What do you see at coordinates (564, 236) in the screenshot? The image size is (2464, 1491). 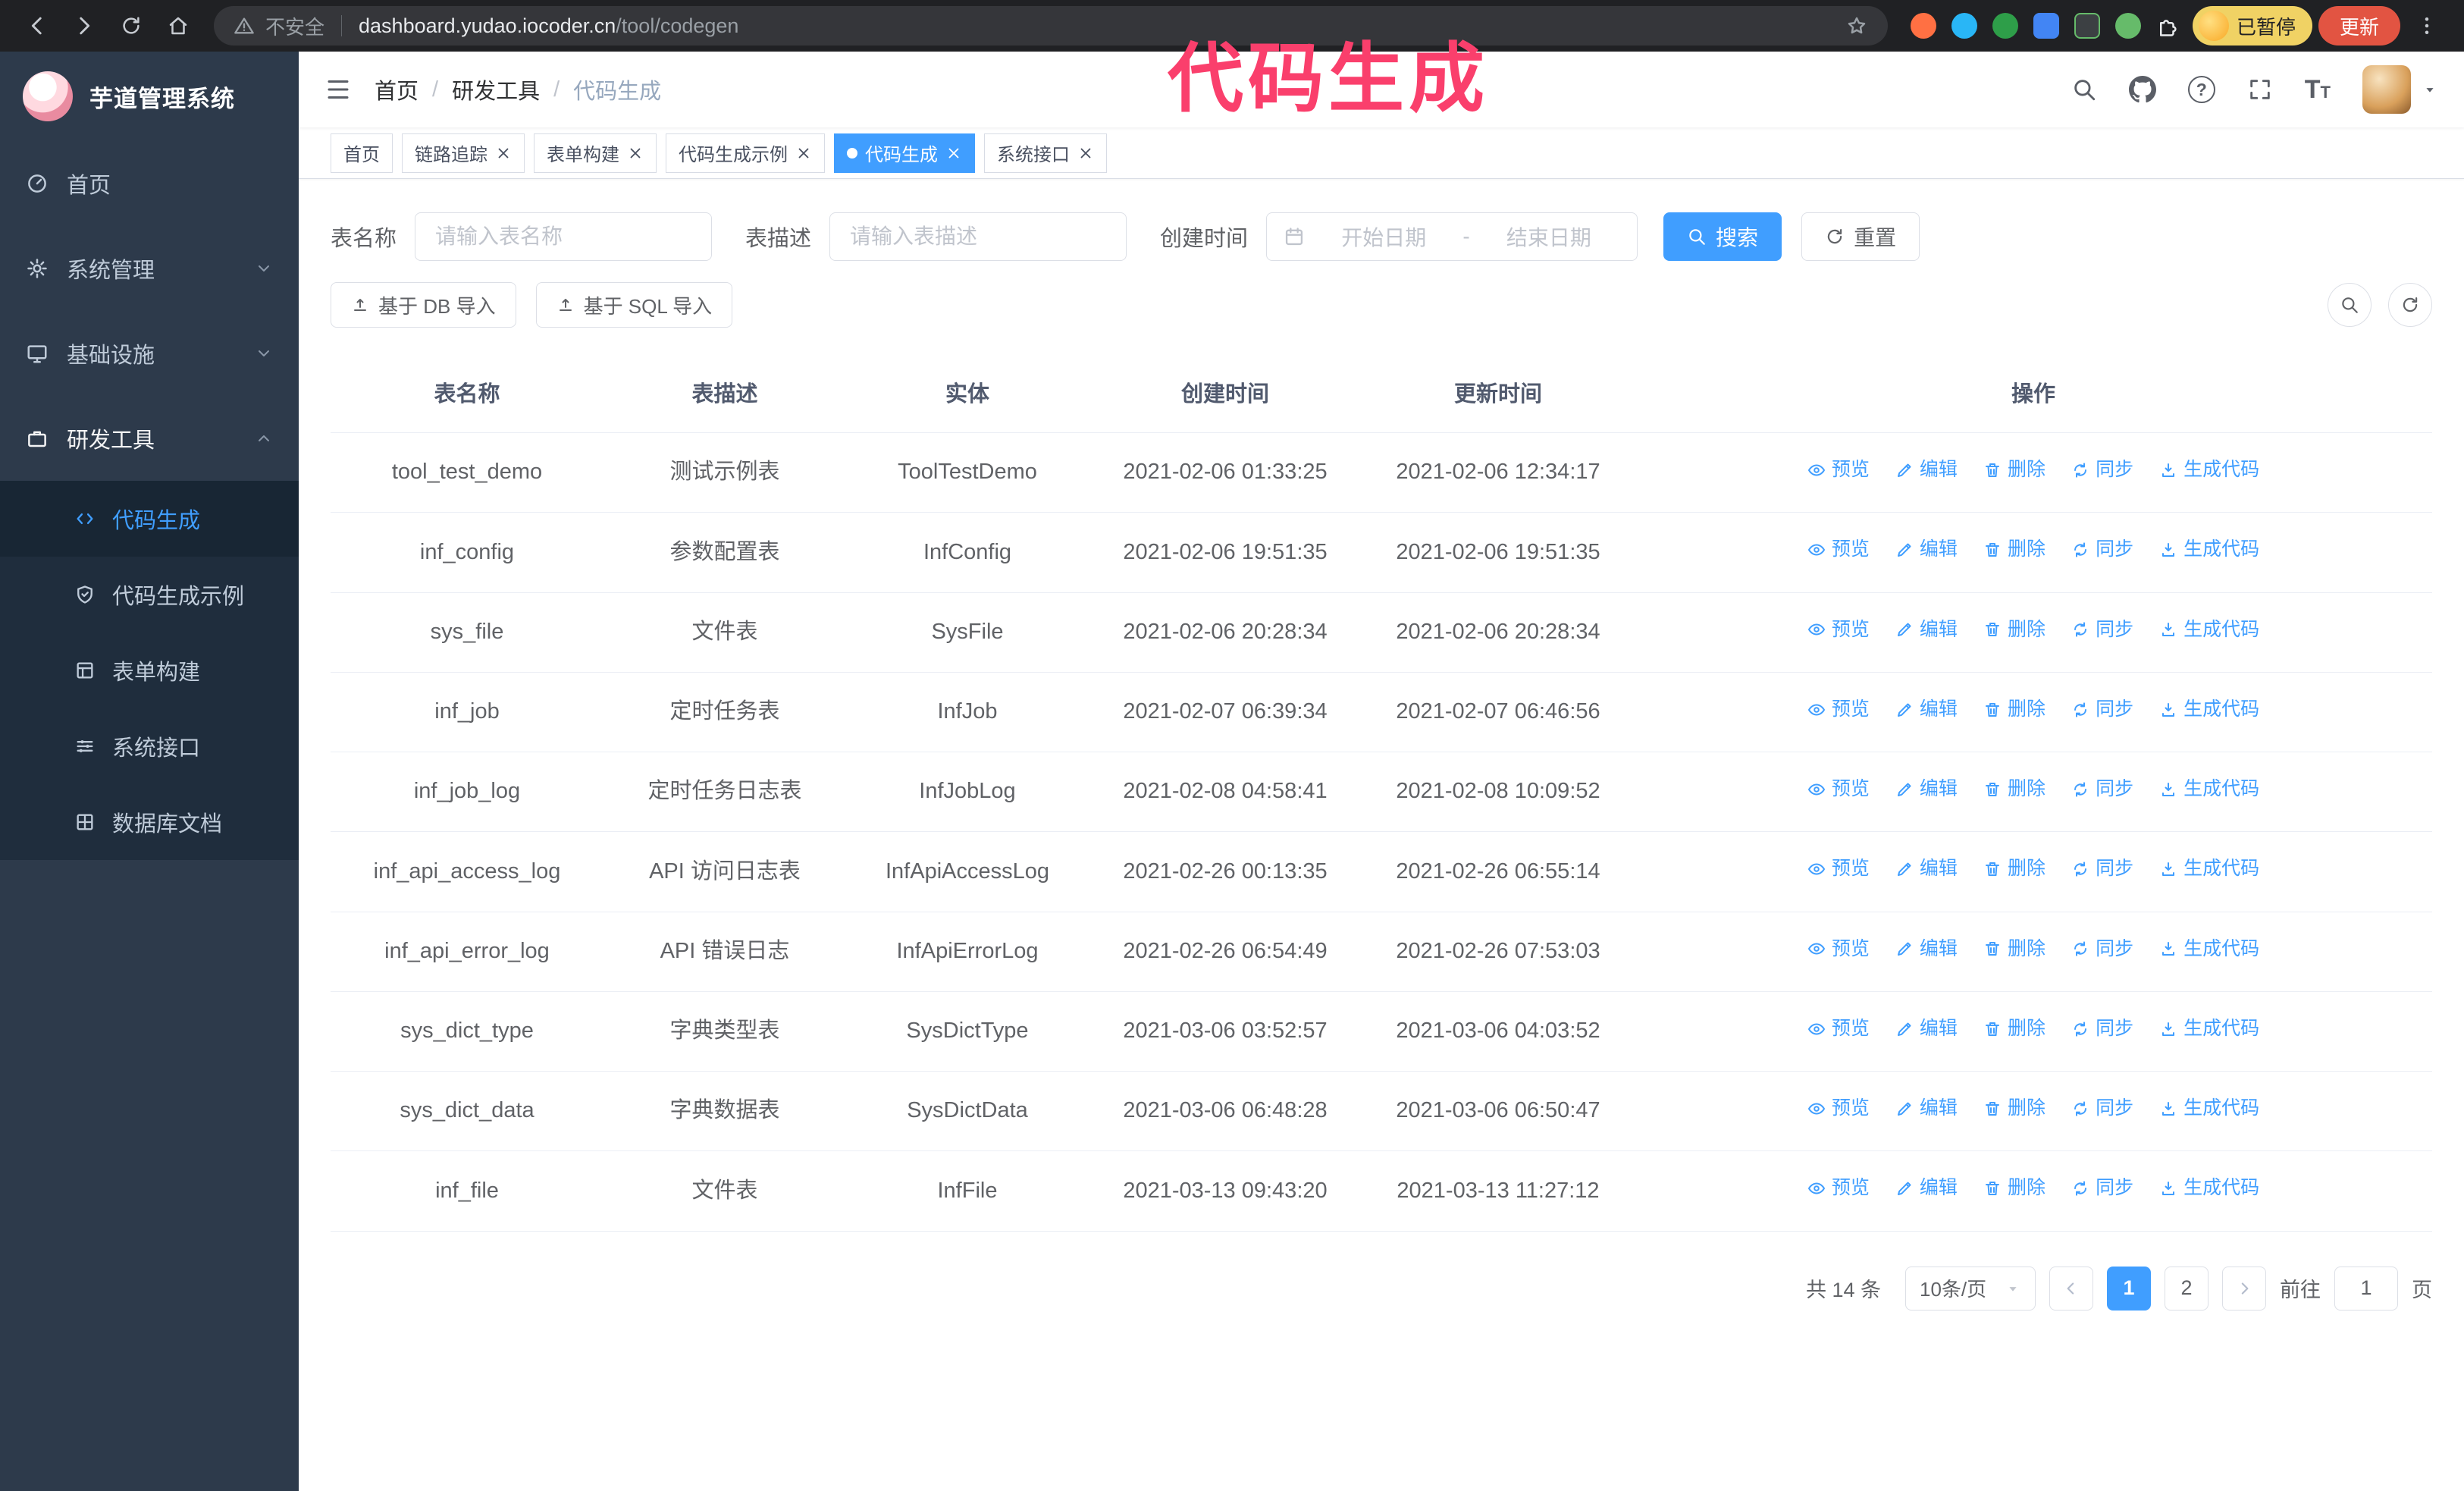 I see `table-name-input` at bounding box center [564, 236].